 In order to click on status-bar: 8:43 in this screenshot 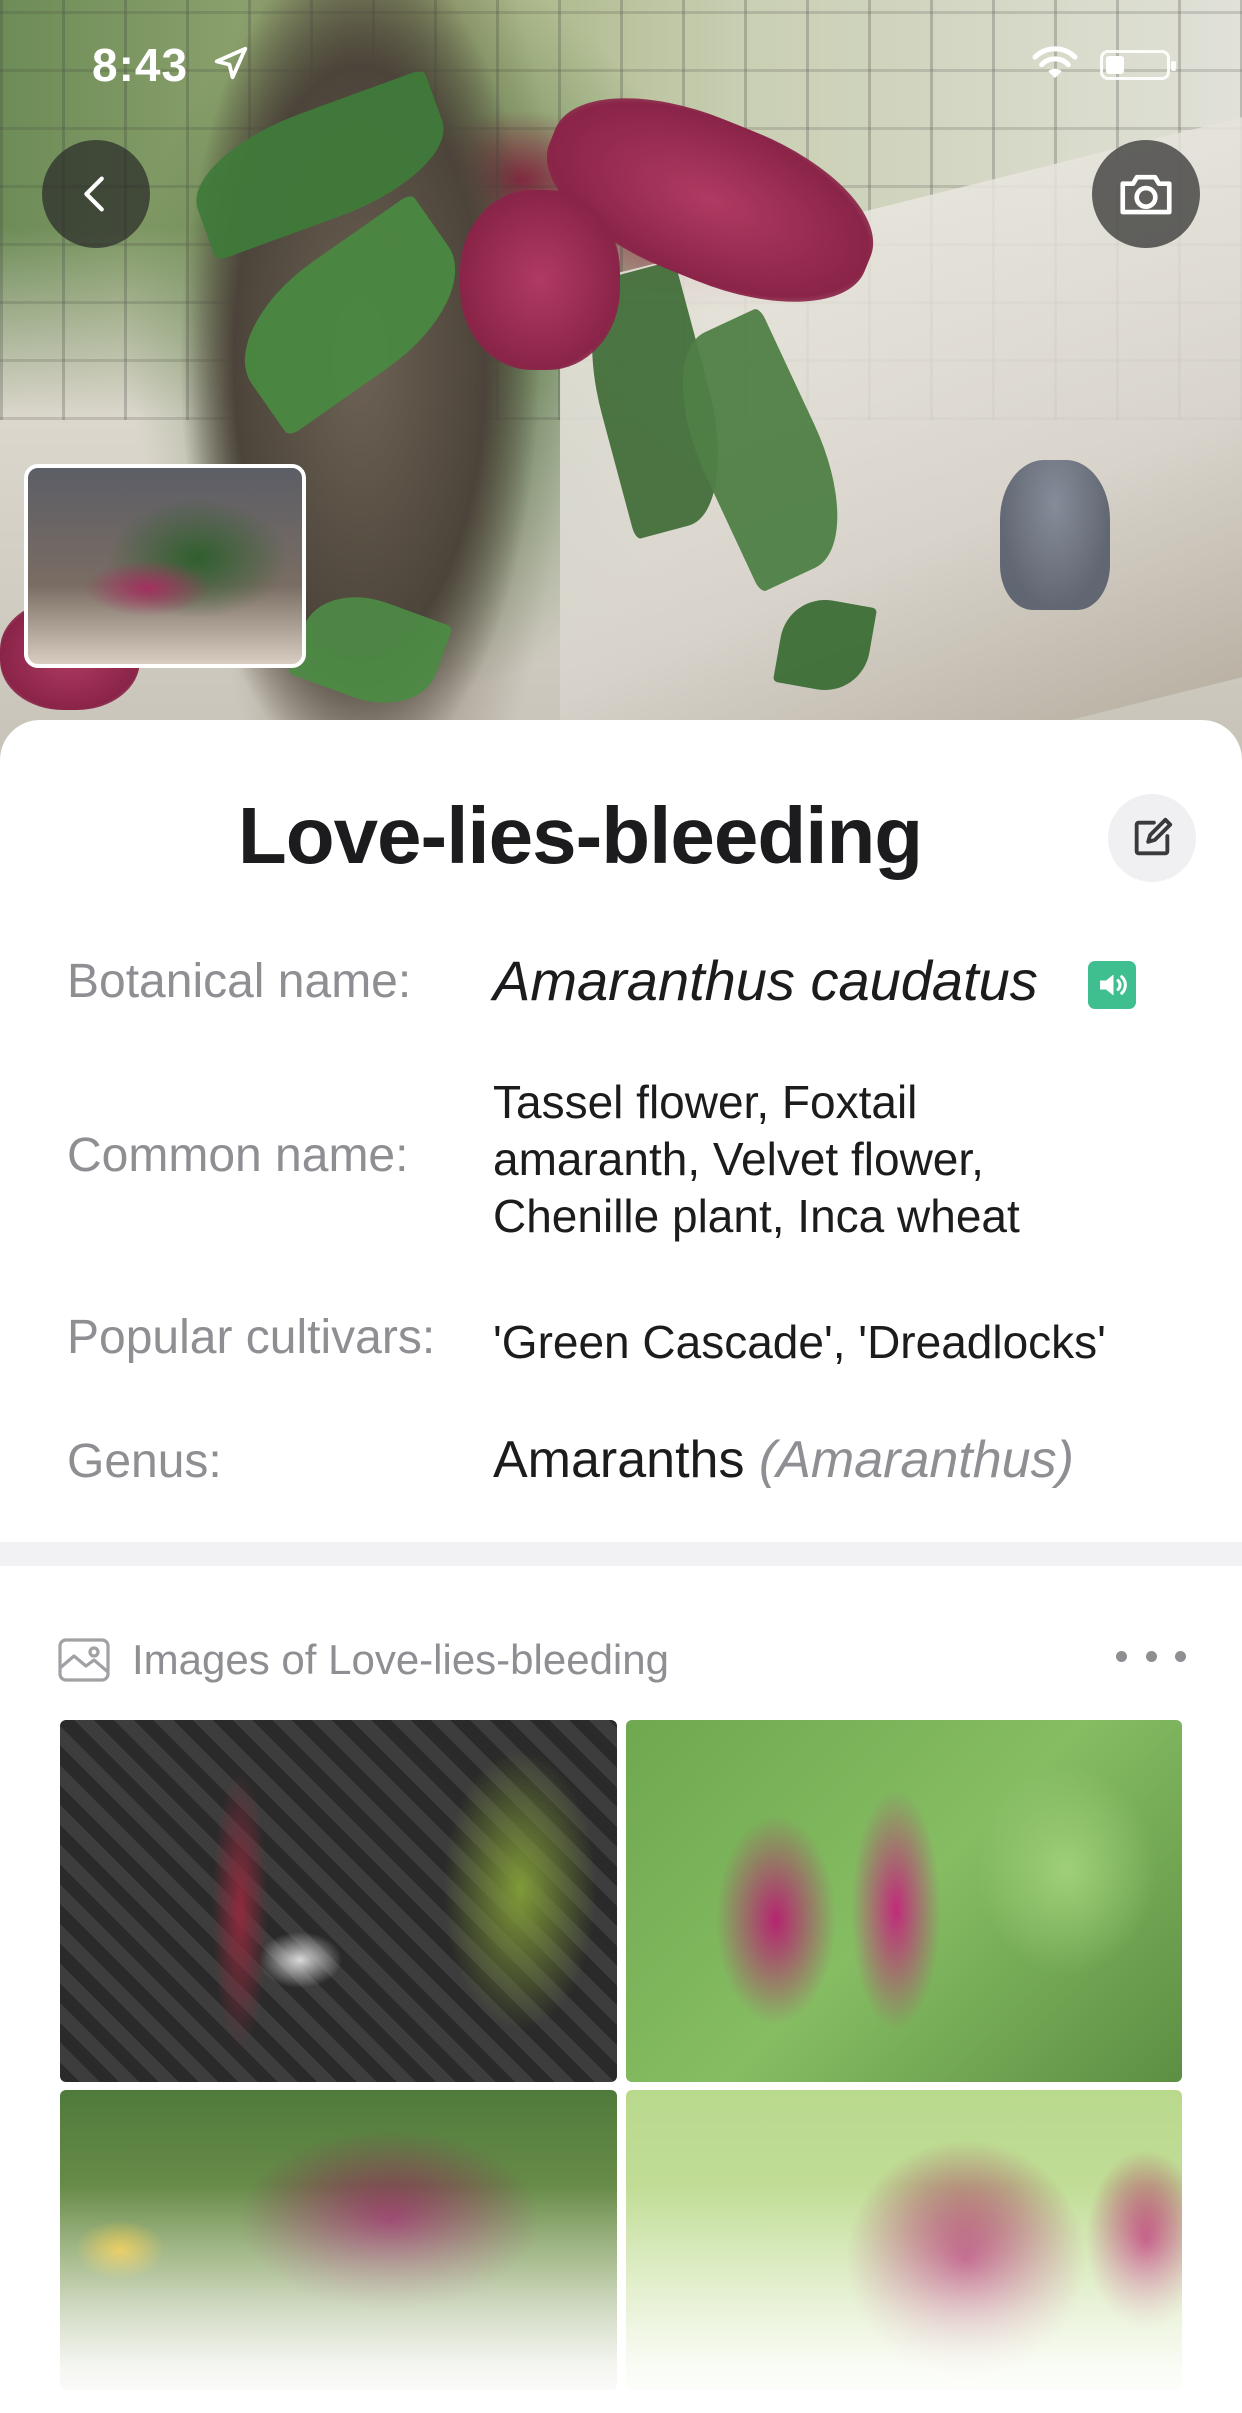, I will do `click(621, 65)`.